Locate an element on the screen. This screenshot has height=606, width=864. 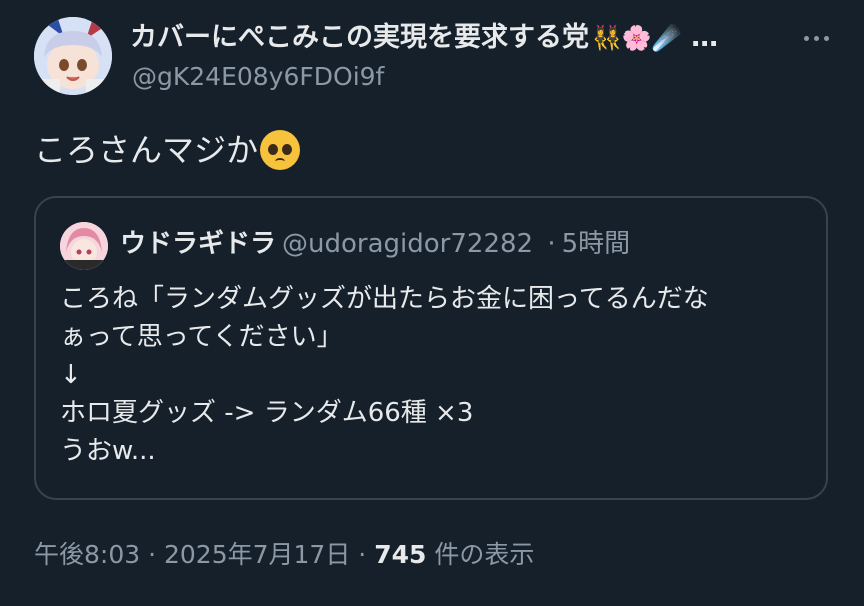
quote-line: ホロ夏グッズ -> ランダム66種 ×3 is located at coordinates (267, 413).